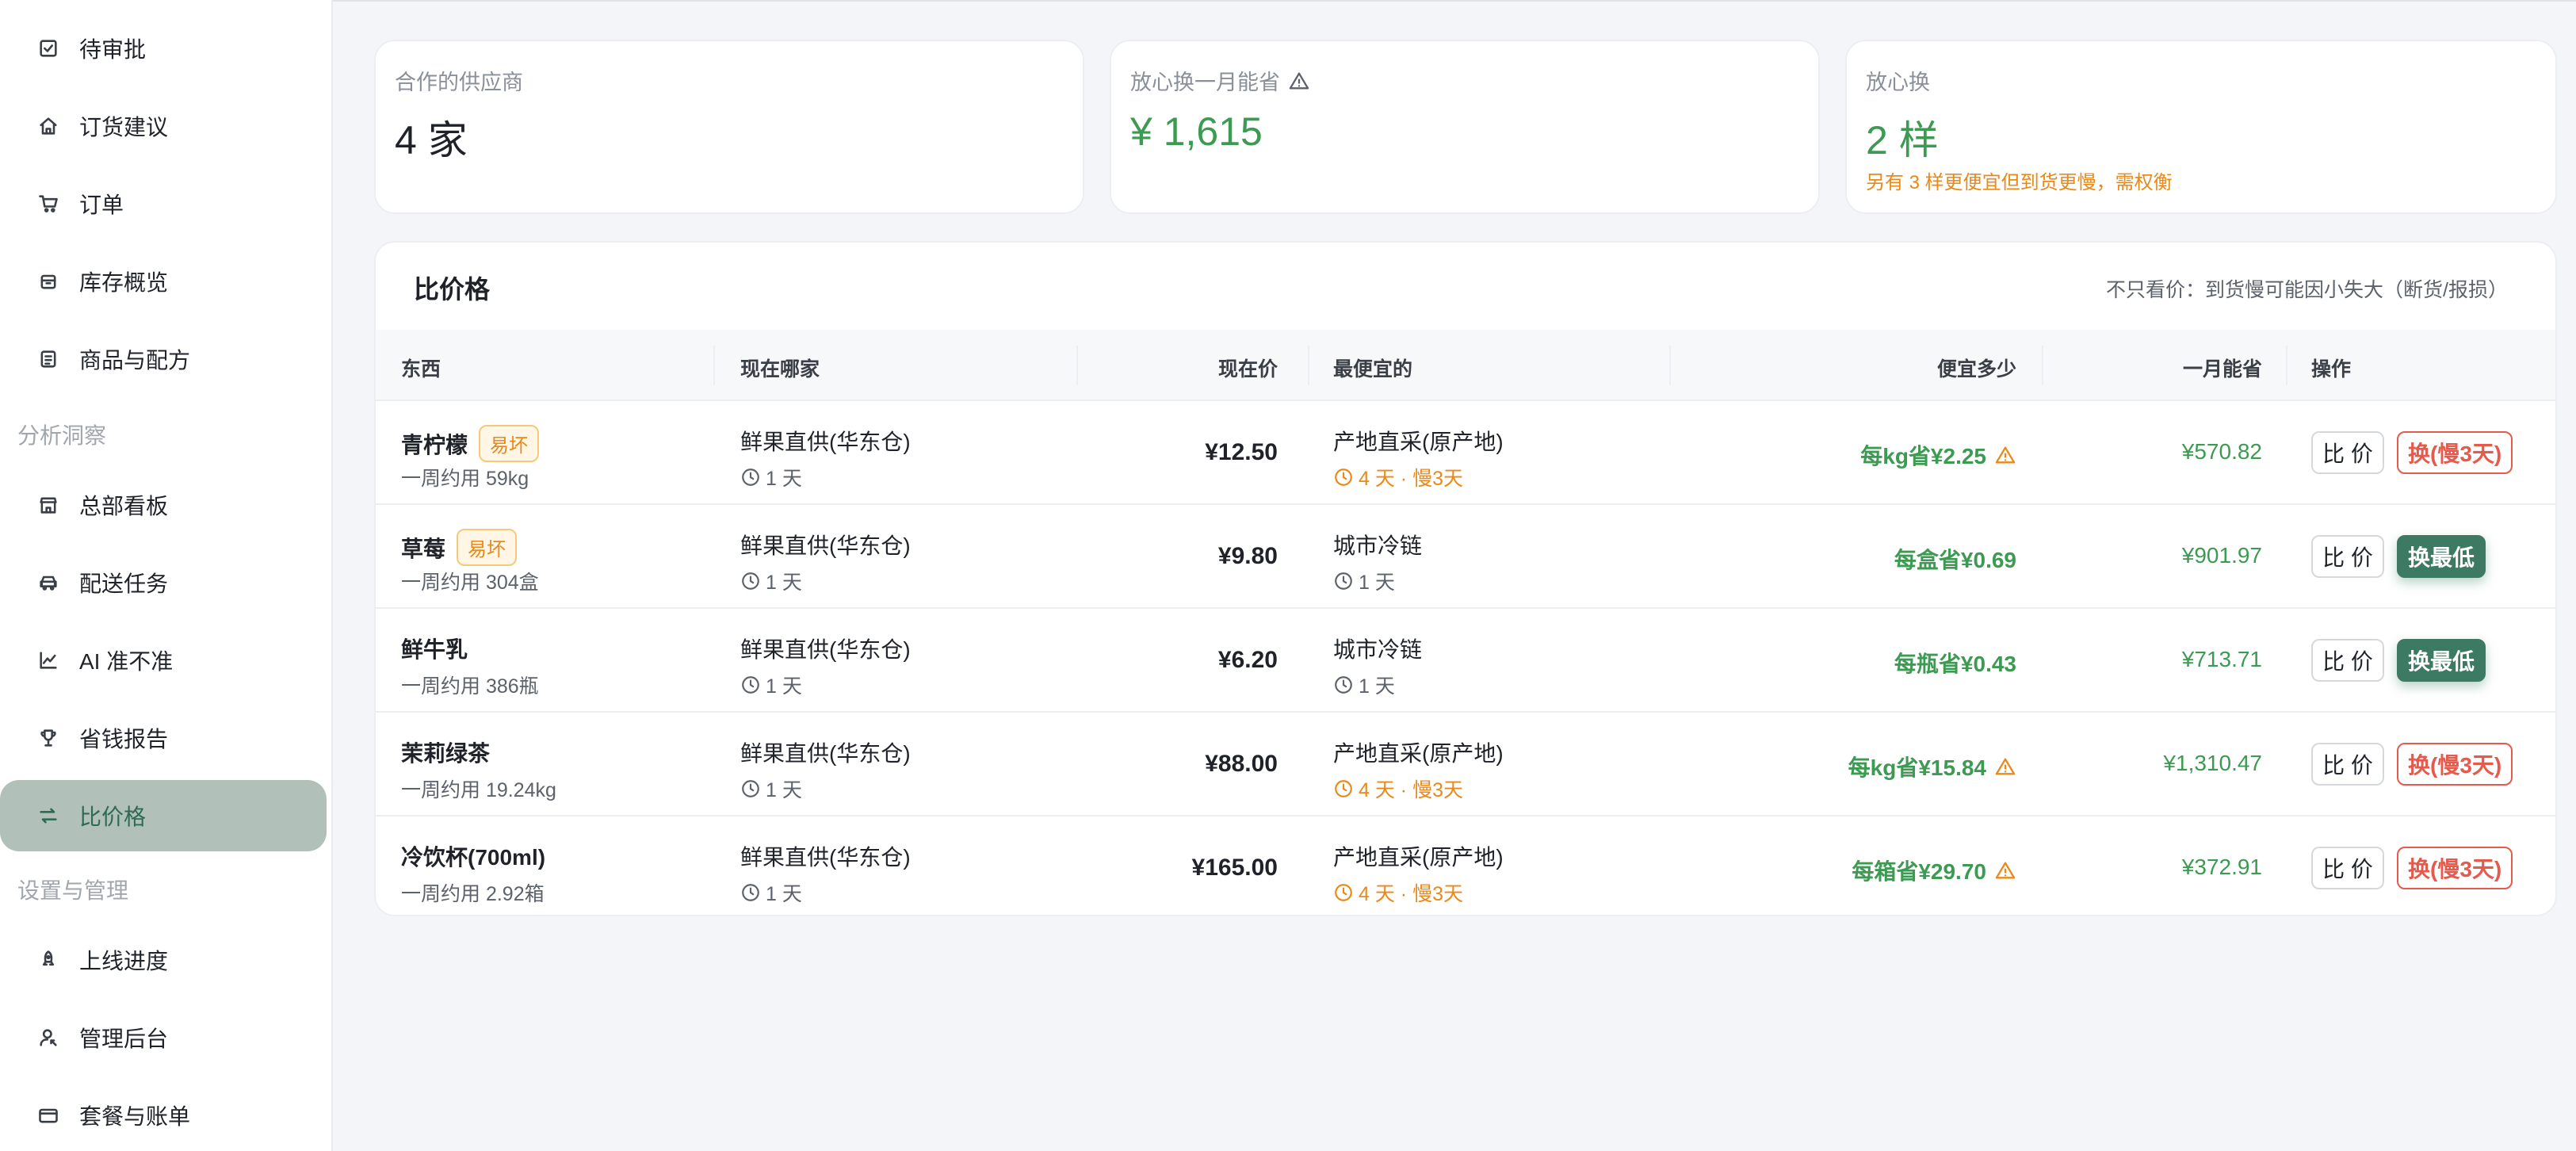  I want to click on sidebar-item-delivery-tasks: 配送任务, so click(163, 582).